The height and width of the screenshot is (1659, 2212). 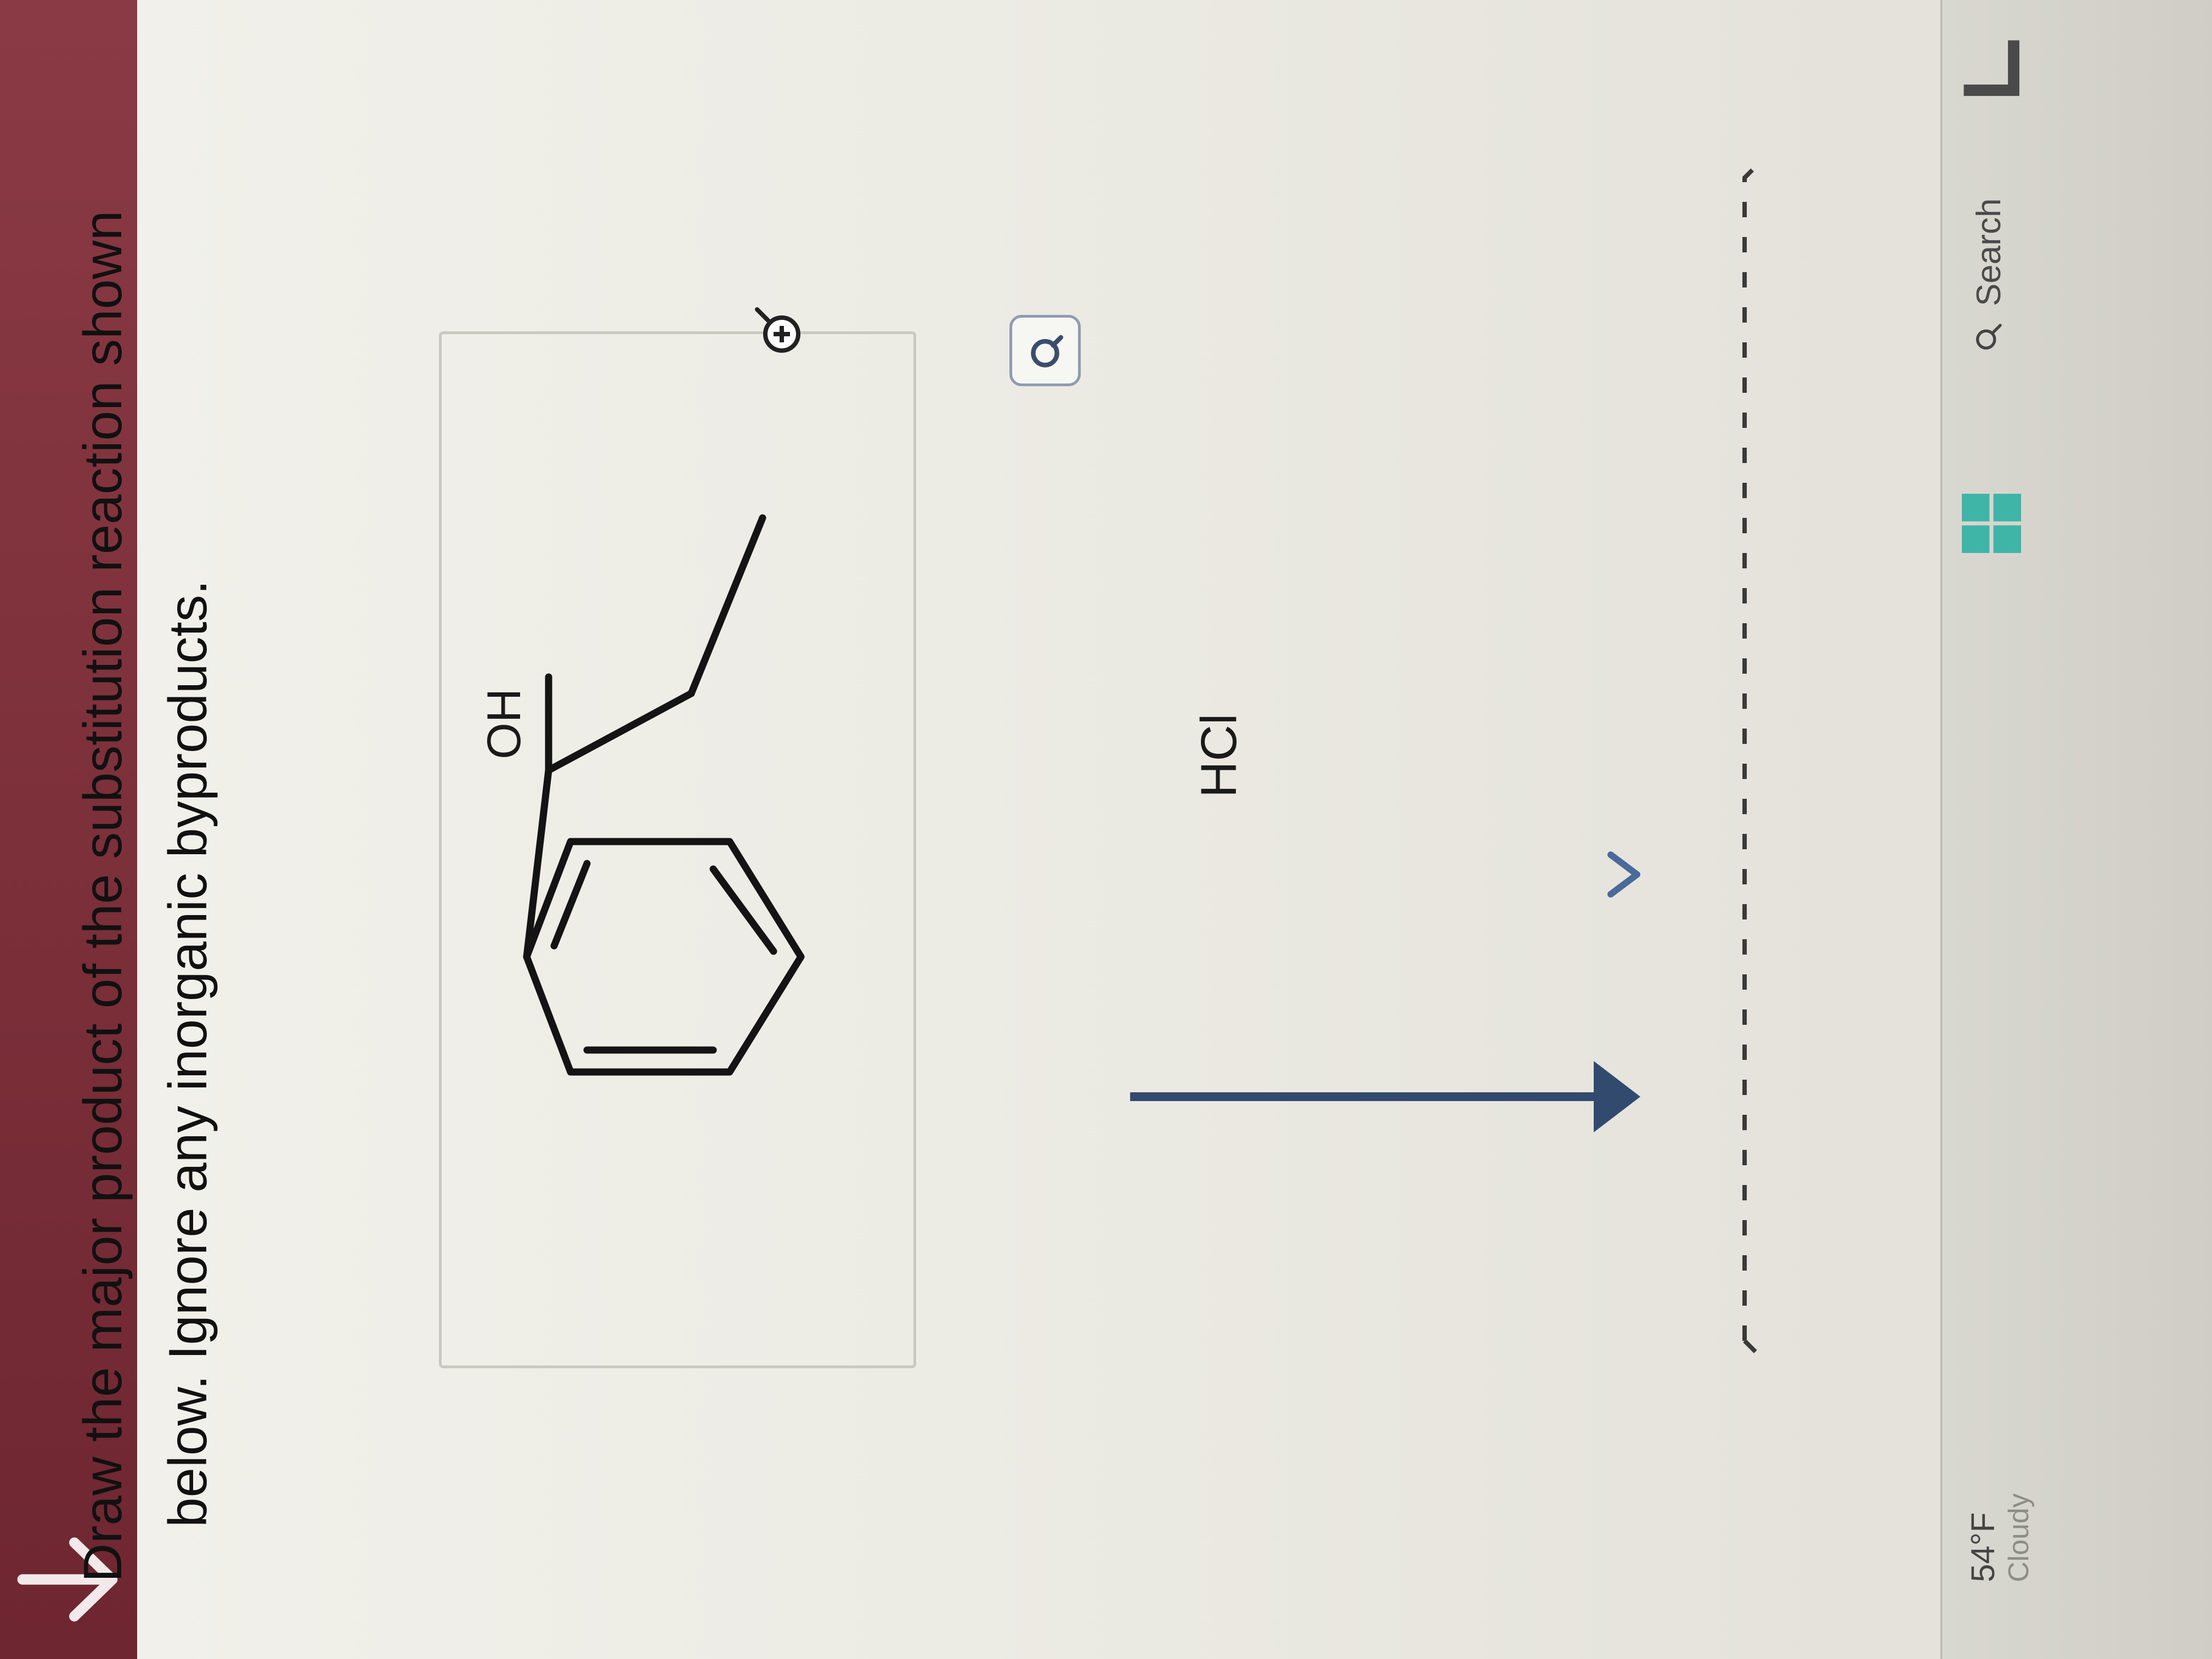 What do you see at coordinates (1989, 337) in the screenshot?
I see `search-icon` at bounding box center [1989, 337].